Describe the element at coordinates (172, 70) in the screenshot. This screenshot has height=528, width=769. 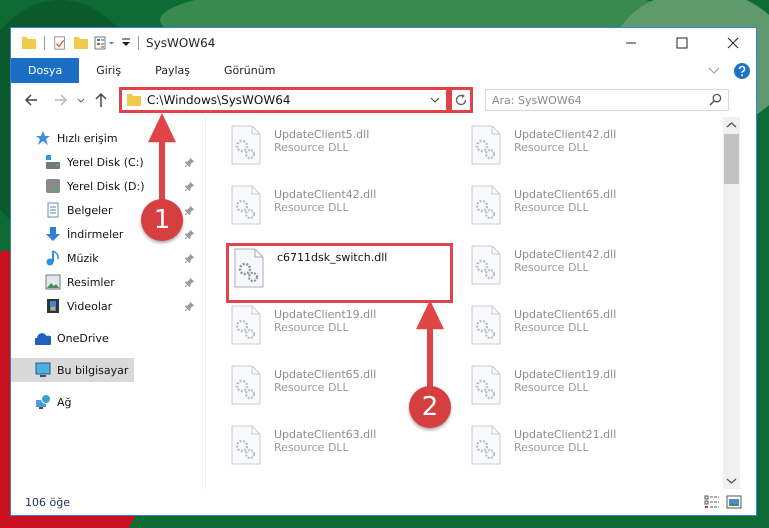
I see `ribbon-tab: Paylaş` at that location.